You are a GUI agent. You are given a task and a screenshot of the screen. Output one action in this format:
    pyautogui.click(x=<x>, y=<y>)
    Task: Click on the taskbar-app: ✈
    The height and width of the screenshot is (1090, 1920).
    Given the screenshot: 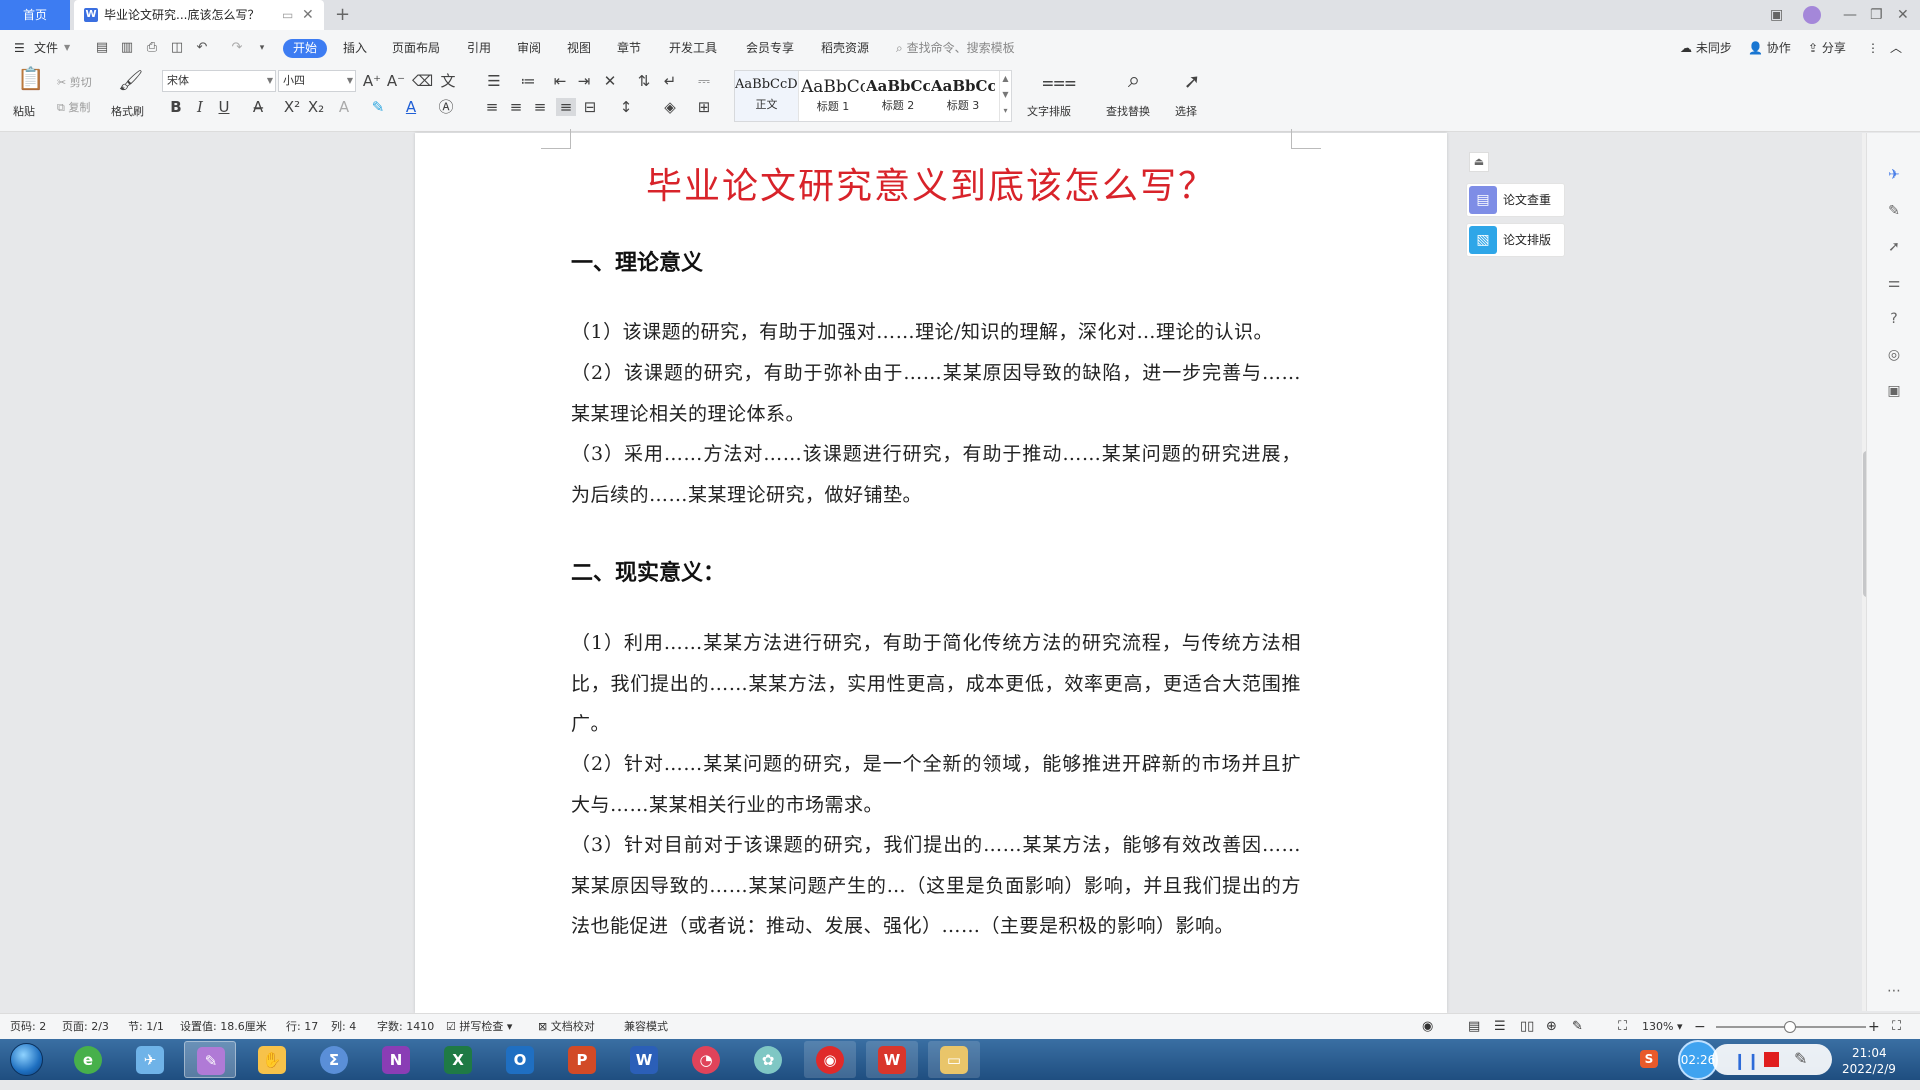 What is the action you would take?
    pyautogui.click(x=150, y=1059)
    